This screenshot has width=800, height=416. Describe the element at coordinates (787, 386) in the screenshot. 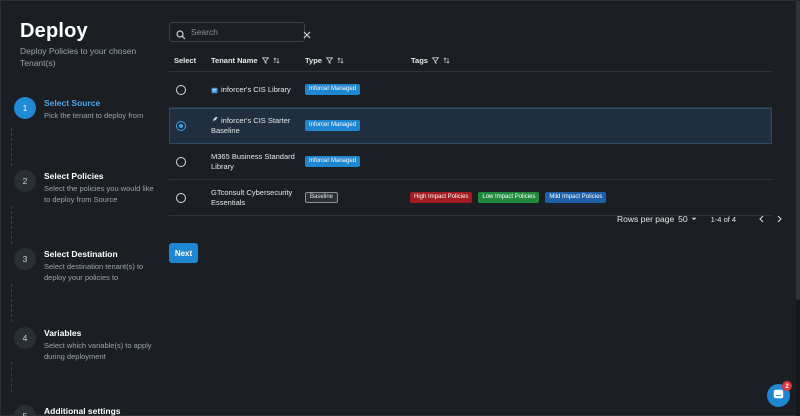

I see `notification-badge: 2` at that location.